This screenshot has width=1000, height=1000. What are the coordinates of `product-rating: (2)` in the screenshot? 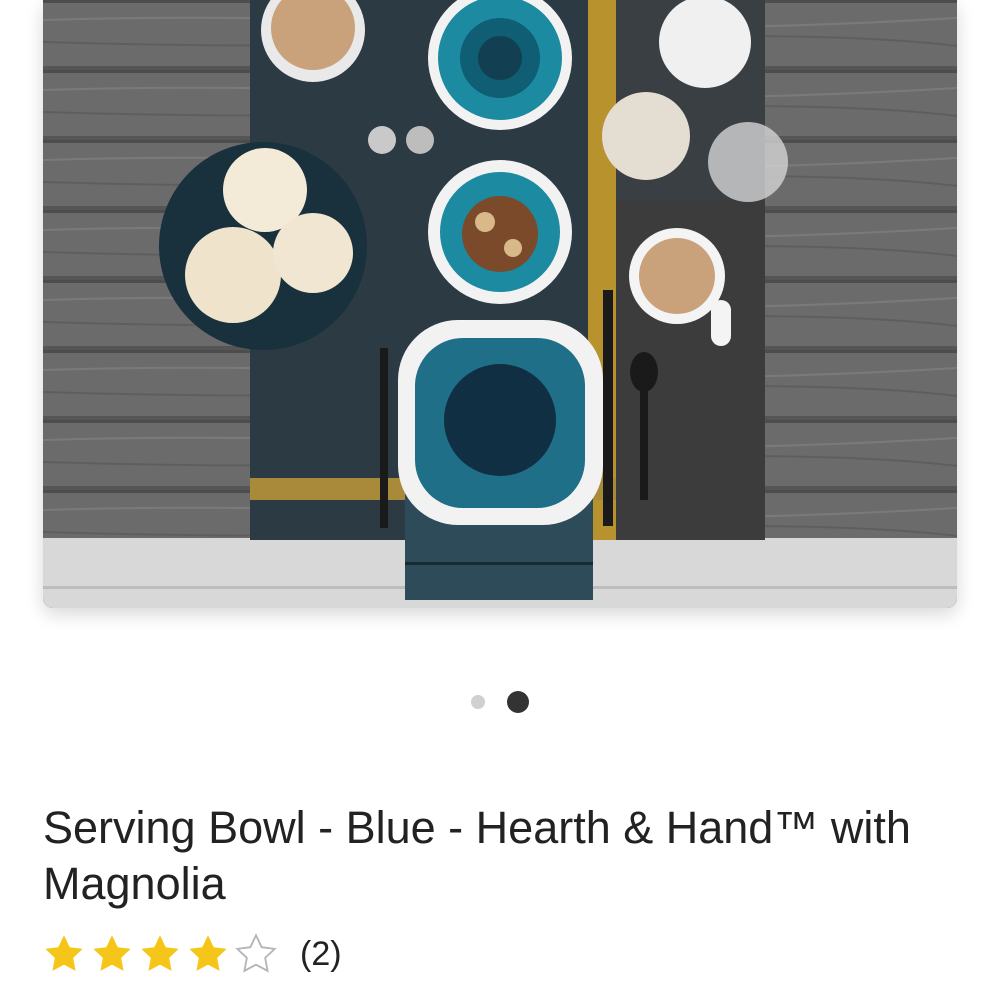 It's located at (192, 954).